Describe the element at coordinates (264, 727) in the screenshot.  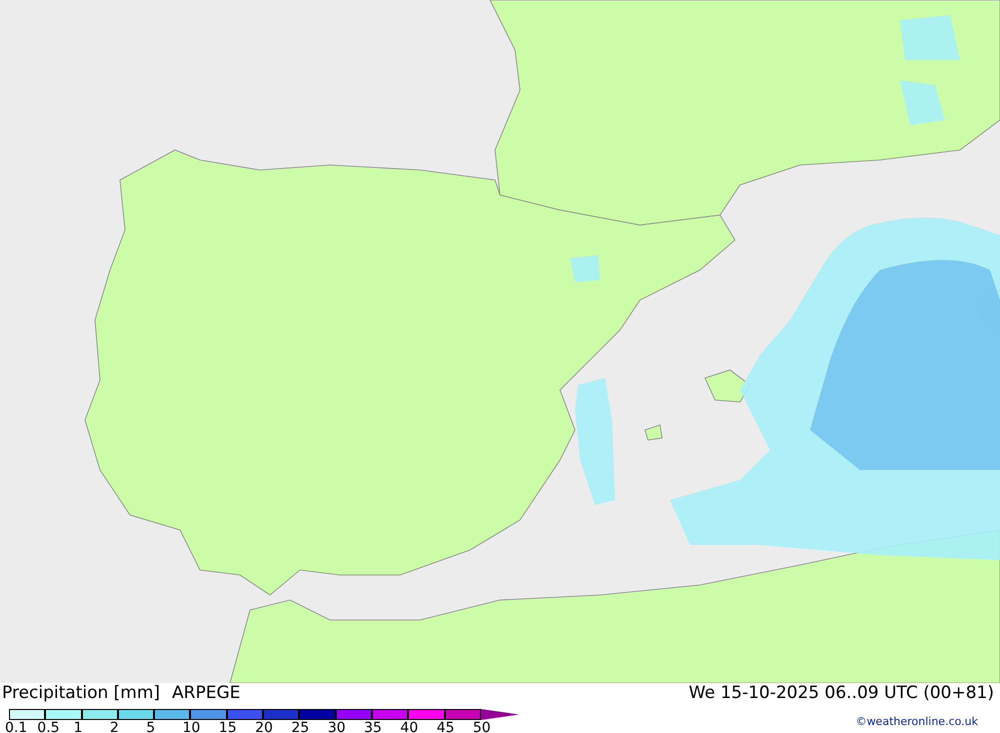
I see `legend-label: 20` at that location.